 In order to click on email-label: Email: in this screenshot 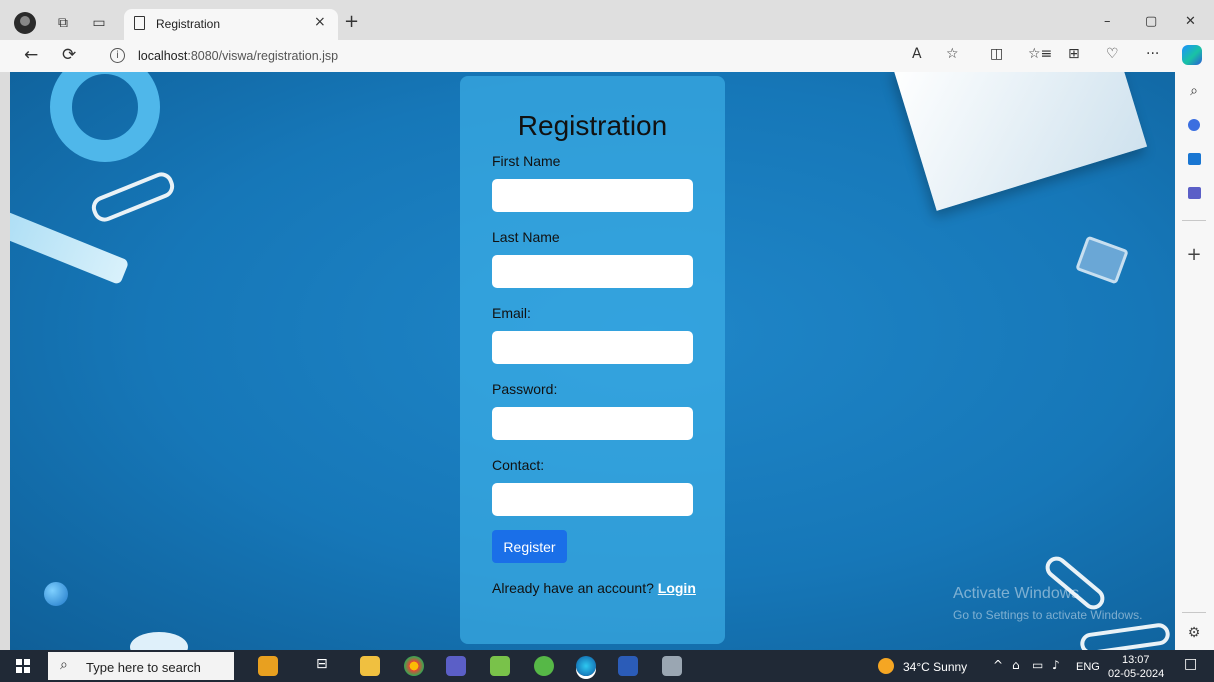, I will do `click(511, 313)`.